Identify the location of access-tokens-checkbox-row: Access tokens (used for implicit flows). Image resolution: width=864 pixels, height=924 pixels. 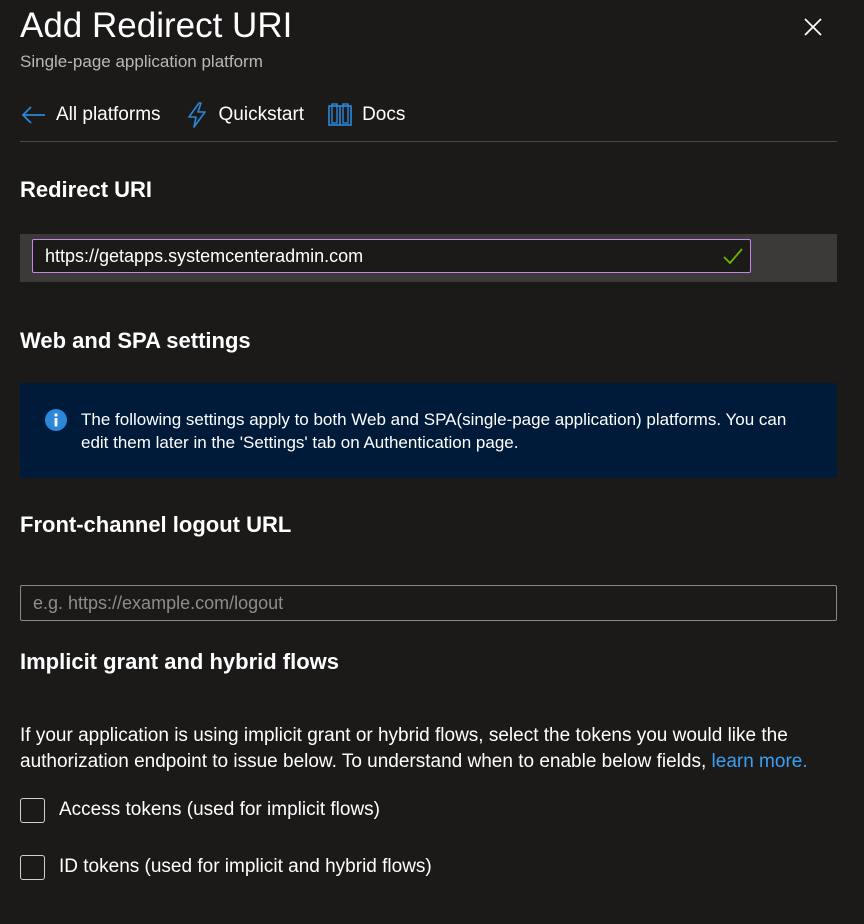
(200, 810).